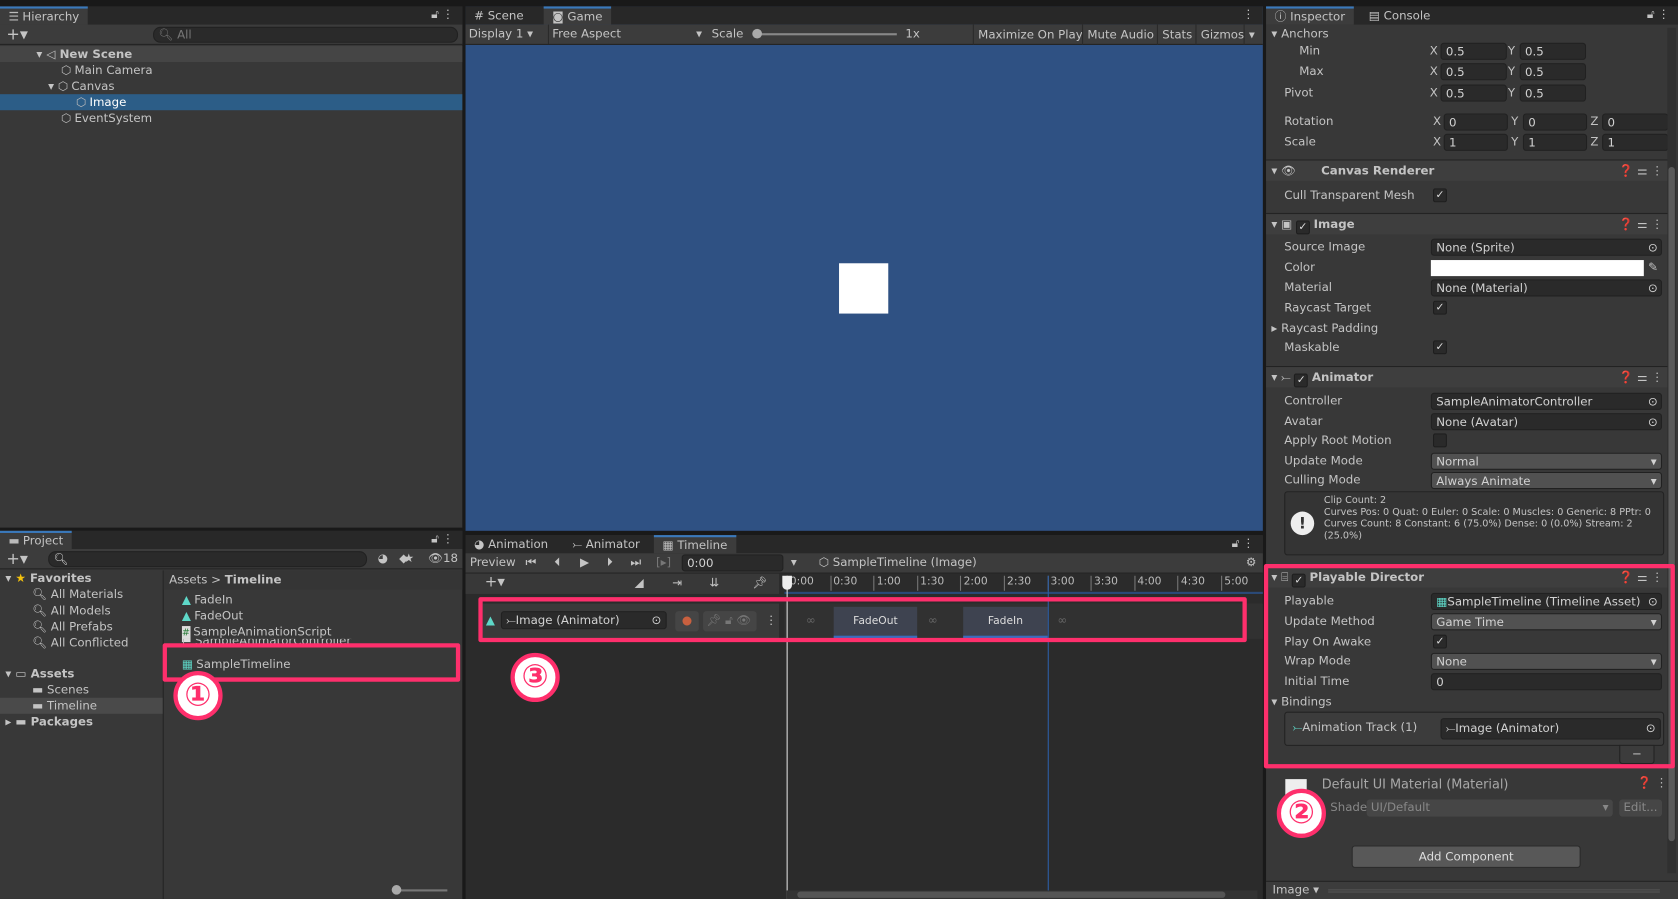 This screenshot has height=899, width=1678. I want to click on add-track-button: +▾, so click(495, 582).